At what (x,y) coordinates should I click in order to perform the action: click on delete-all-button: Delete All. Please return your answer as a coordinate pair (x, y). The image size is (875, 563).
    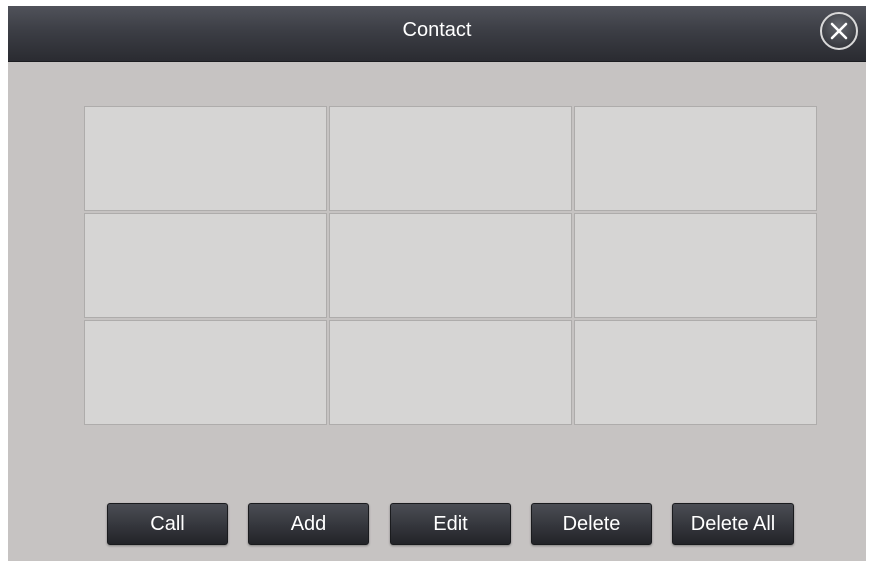
    Looking at the image, I should click on (733, 524).